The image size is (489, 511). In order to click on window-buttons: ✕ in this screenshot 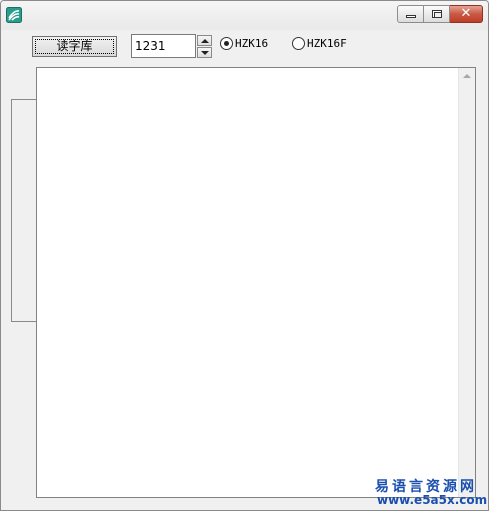, I will do `click(440, 14)`.